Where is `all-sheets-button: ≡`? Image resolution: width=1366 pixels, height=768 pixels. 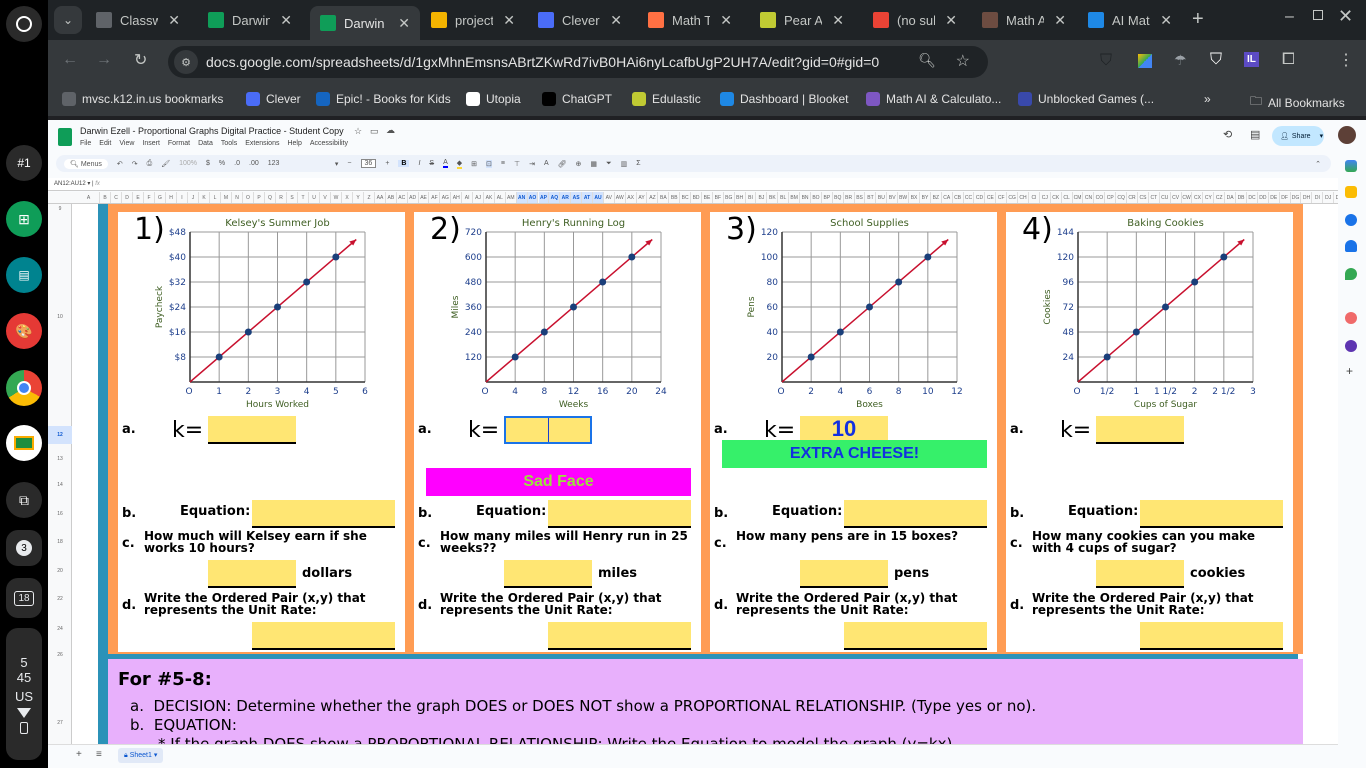
all-sheets-button: ≡ is located at coordinates (99, 754).